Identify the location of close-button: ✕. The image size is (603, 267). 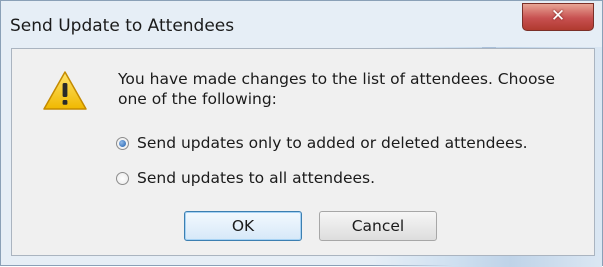
(558, 17).